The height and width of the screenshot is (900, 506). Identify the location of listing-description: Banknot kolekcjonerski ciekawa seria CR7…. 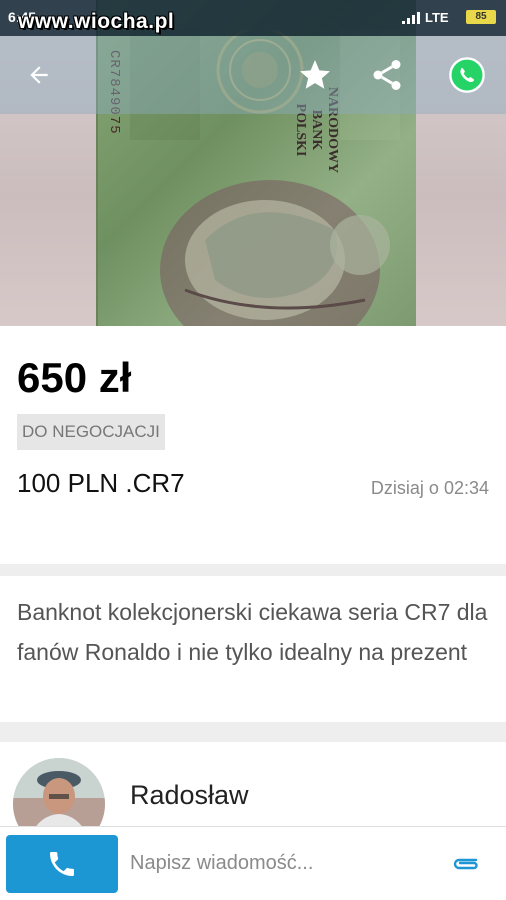
(252, 632).